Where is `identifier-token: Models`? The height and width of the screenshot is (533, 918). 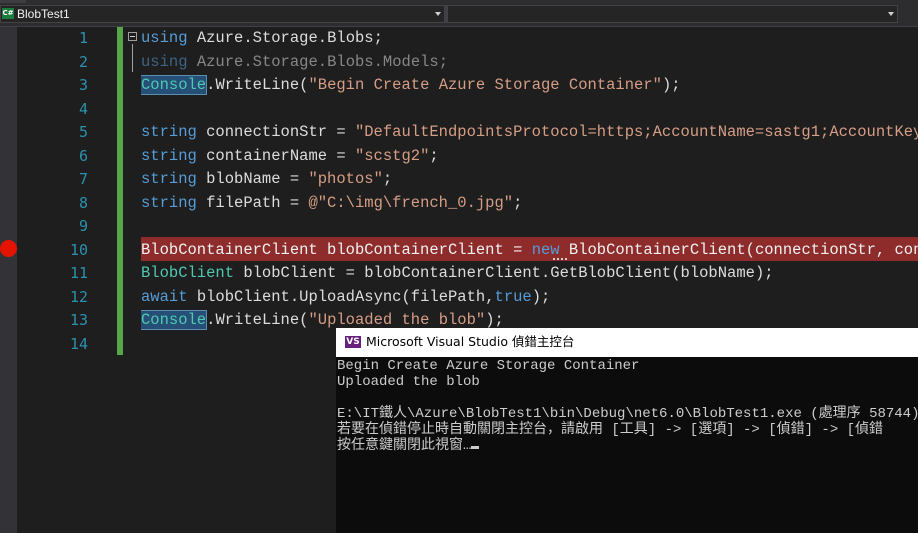
identifier-token: Models is located at coordinates (410, 61).